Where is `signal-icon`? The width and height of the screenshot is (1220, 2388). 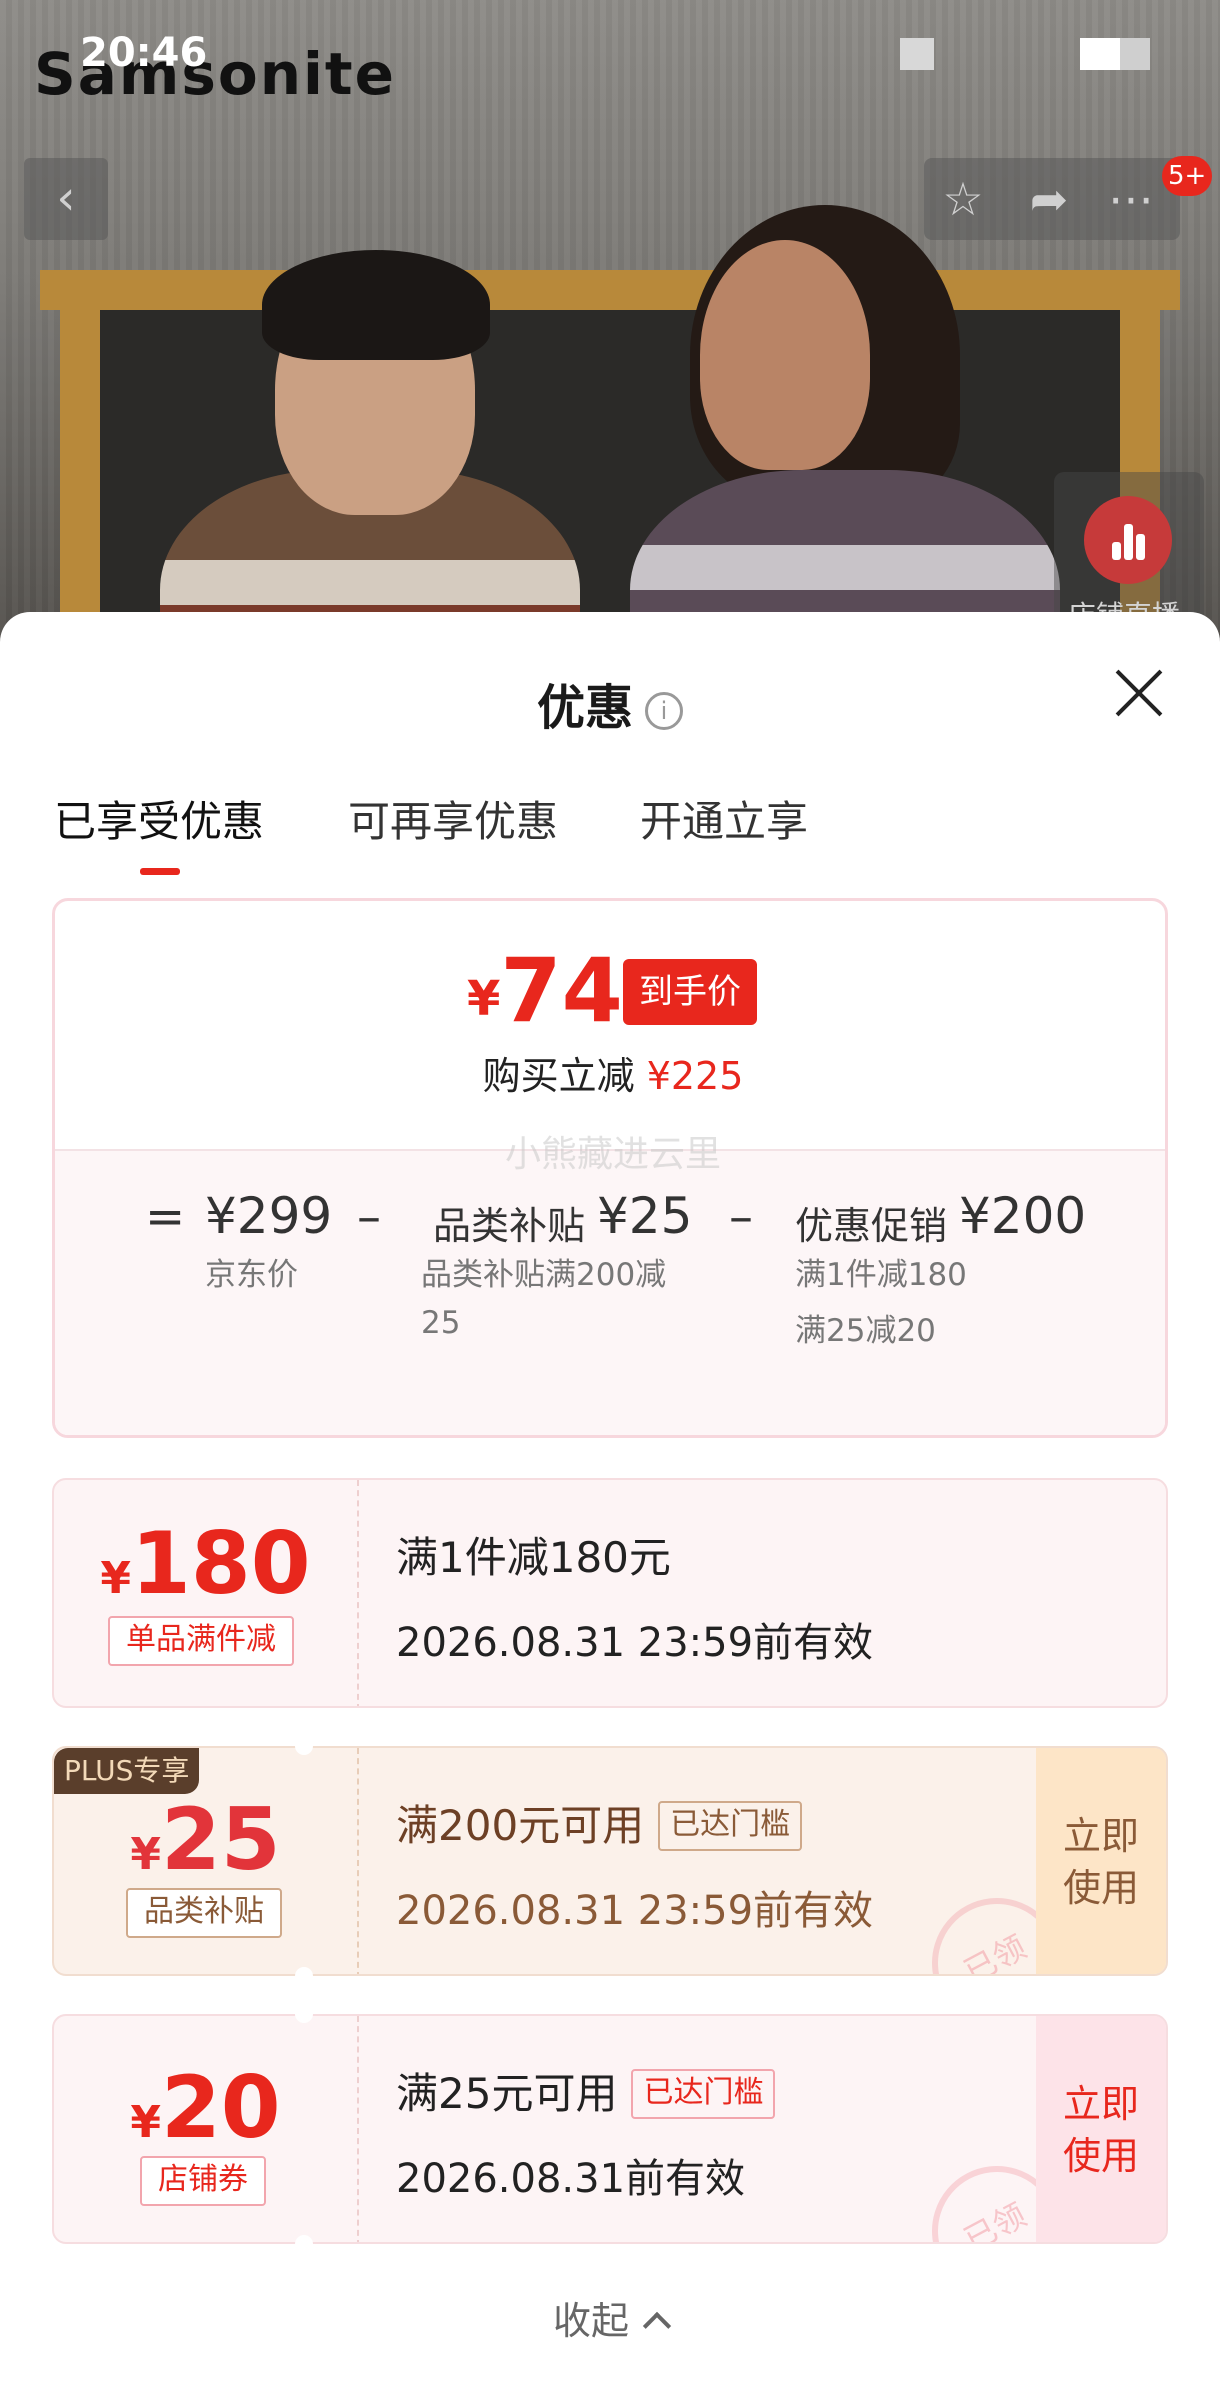
signal-icon is located at coordinates (917, 54).